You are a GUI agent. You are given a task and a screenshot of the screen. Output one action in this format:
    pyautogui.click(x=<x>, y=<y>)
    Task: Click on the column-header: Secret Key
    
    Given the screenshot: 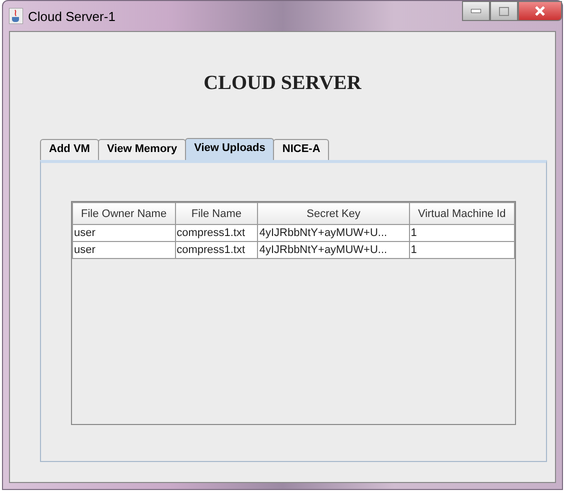 What is the action you would take?
    pyautogui.click(x=334, y=213)
    